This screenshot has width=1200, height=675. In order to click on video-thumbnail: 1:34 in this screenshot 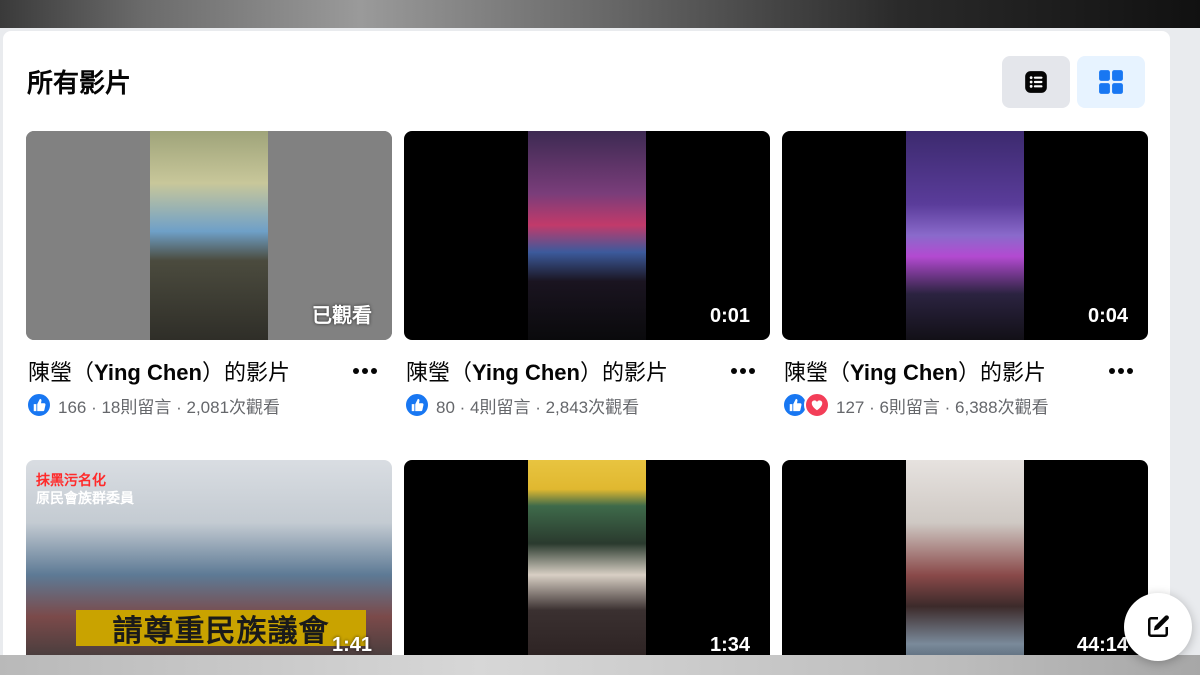, I will do `click(587, 564)`.